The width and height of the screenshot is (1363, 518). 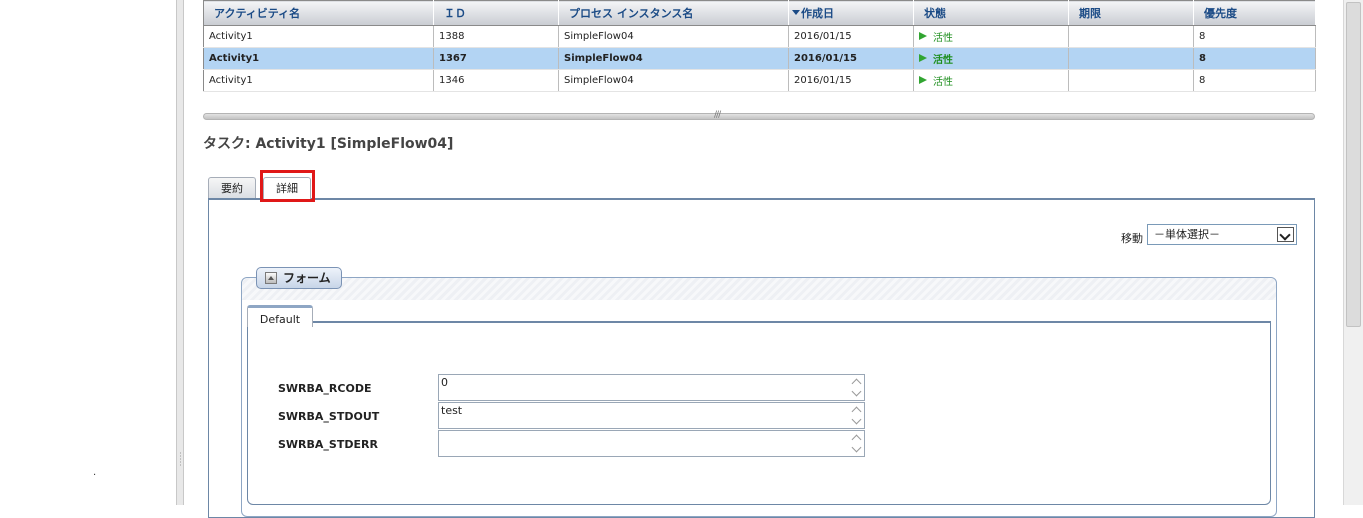 What do you see at coordinates (1132, 238) in the screenshot?
I see `move-label: 移動` at bounding box center [1132, 238].